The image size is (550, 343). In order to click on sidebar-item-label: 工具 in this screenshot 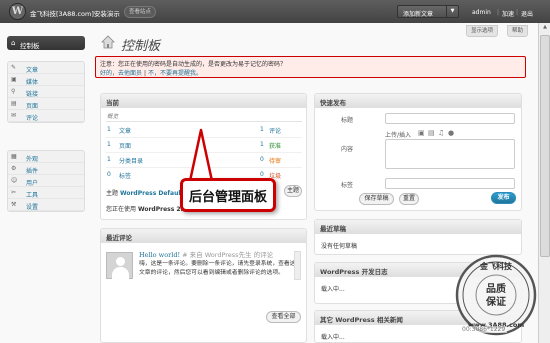, I will do `click(32, 195)`.